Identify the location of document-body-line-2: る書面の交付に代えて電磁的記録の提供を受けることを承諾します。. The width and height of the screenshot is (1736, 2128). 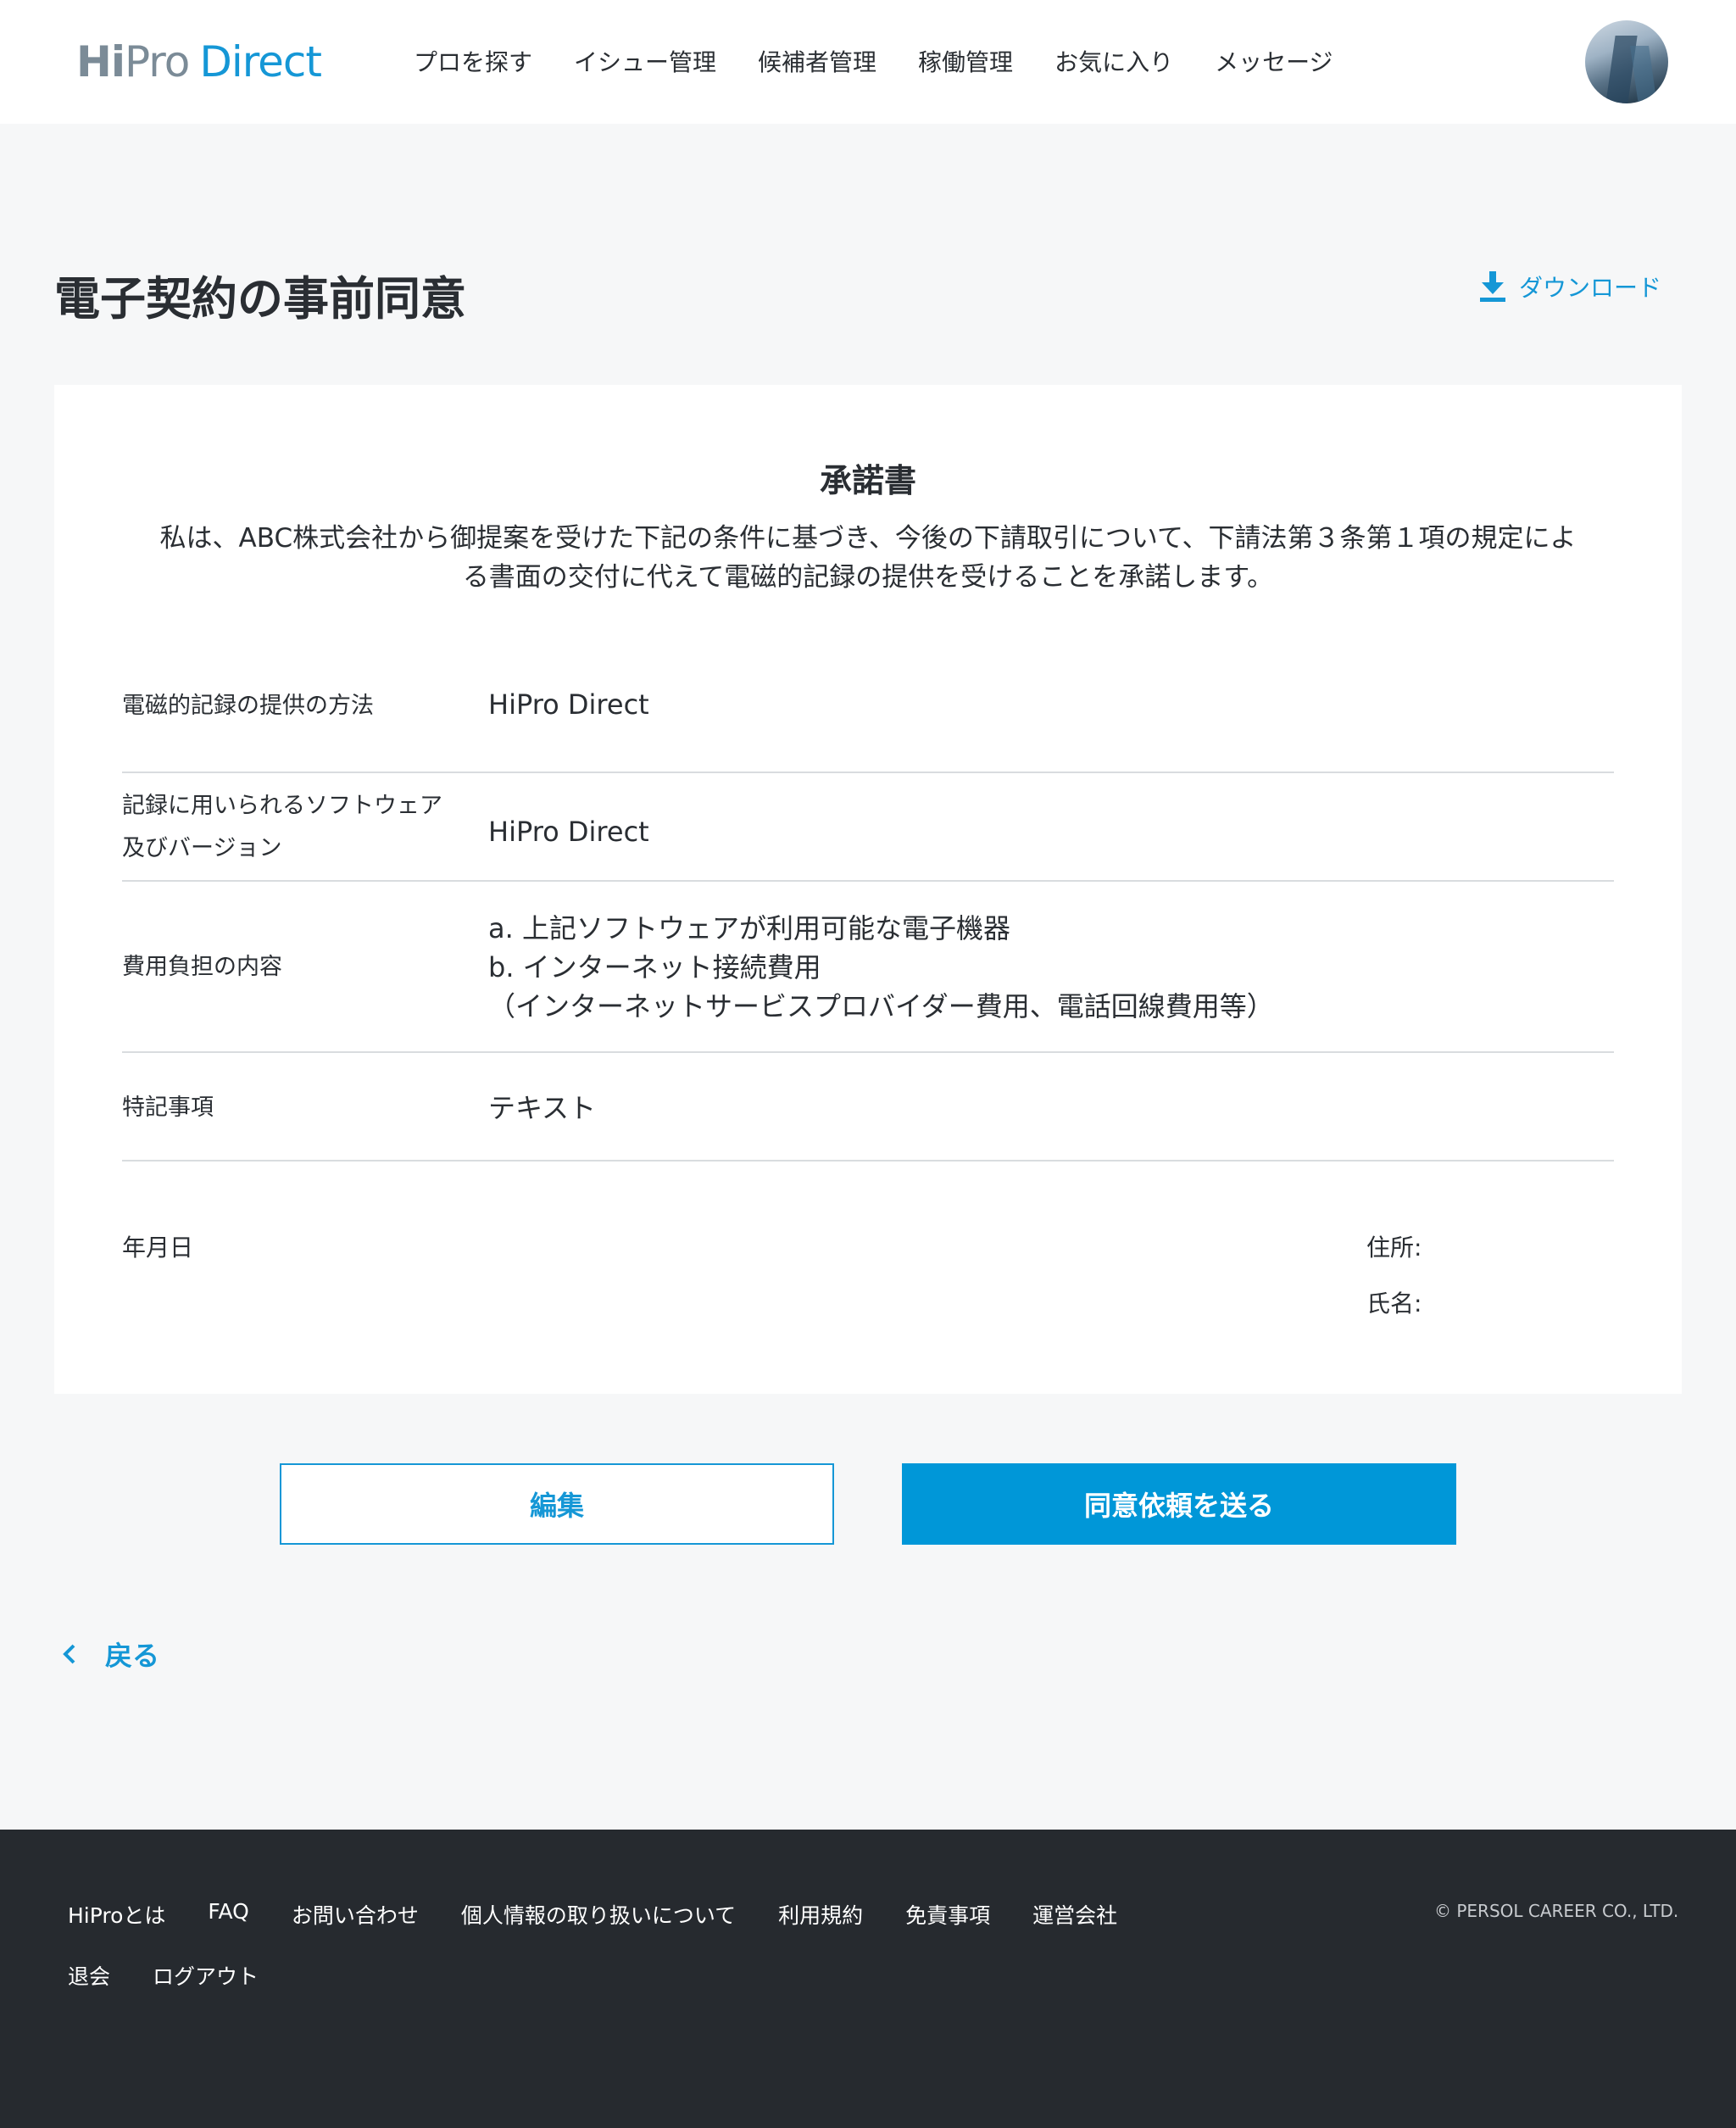
(868, 577).